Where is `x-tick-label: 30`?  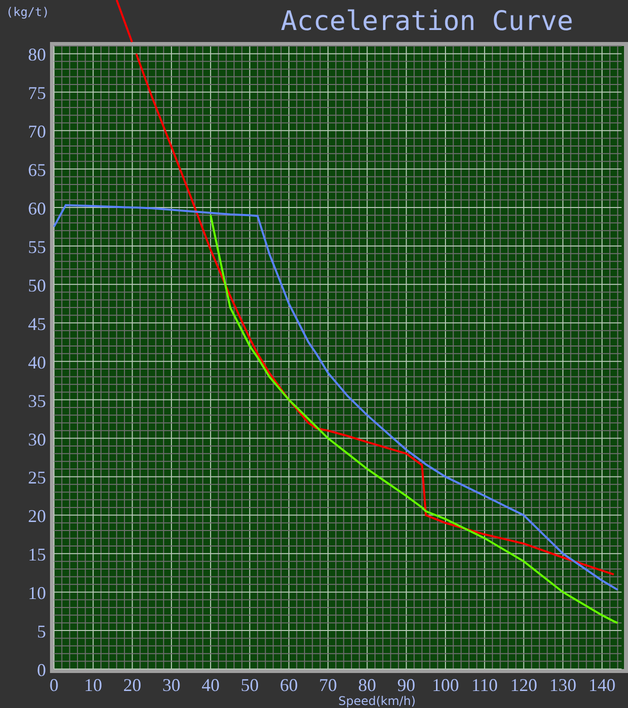 x-tick-label: 30 is located at coordinates (171, 685).